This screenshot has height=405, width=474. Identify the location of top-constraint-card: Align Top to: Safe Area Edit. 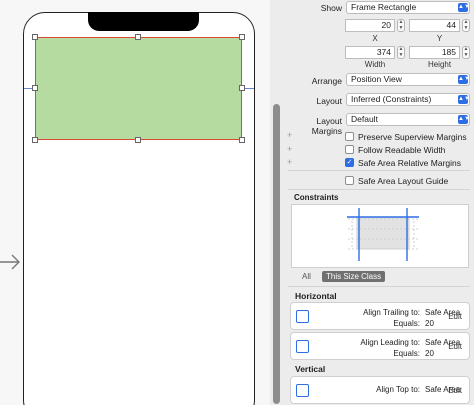
(380, 390).